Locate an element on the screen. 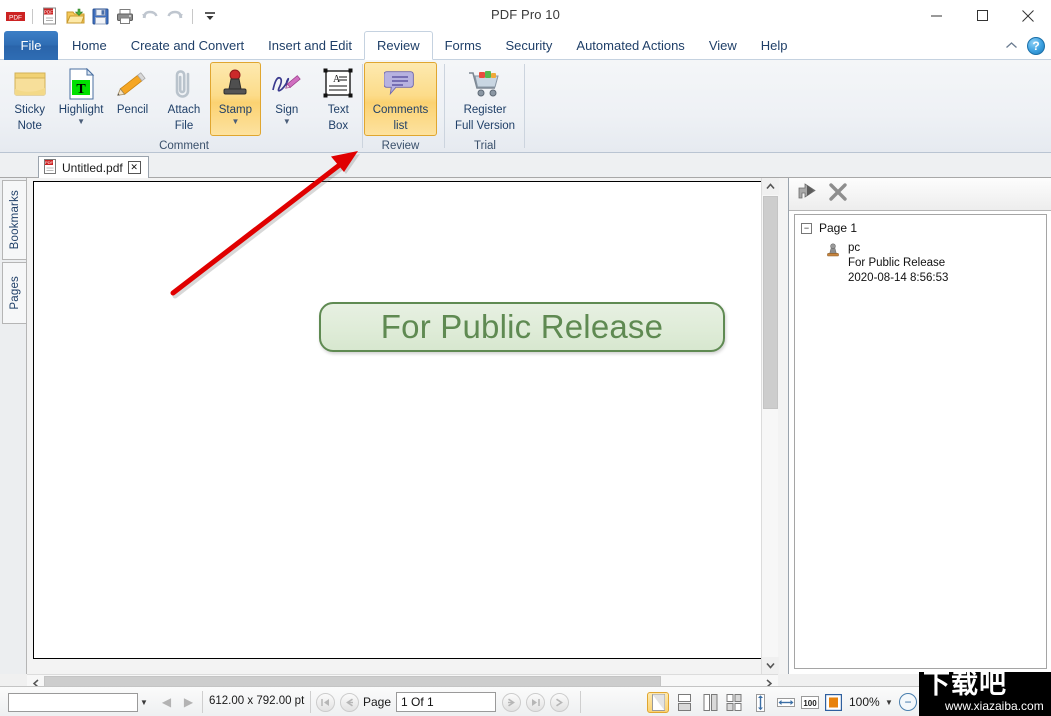 The image size is (1051, 716). window-title: PDF Pro 10 is located at coordinates (525, 14).